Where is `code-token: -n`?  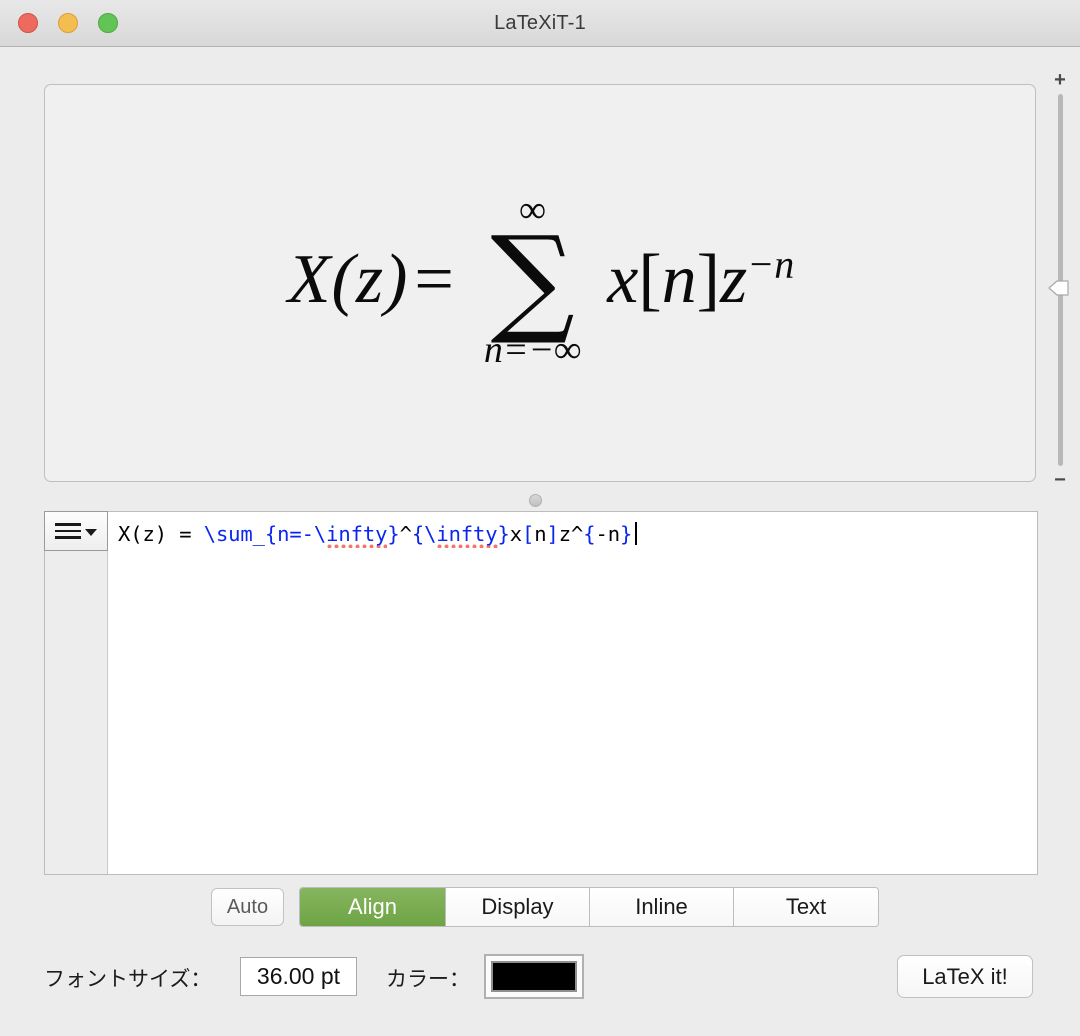
code-token: -n is located at coordinates (608, 534).